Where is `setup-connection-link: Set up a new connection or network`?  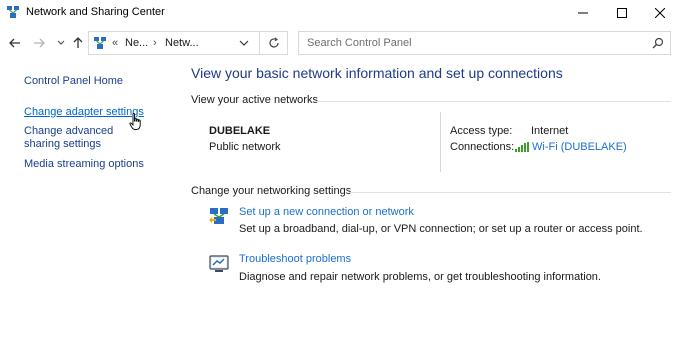
setup-connection-link: Set up a new connection or network is located at coordinates (326, 212).